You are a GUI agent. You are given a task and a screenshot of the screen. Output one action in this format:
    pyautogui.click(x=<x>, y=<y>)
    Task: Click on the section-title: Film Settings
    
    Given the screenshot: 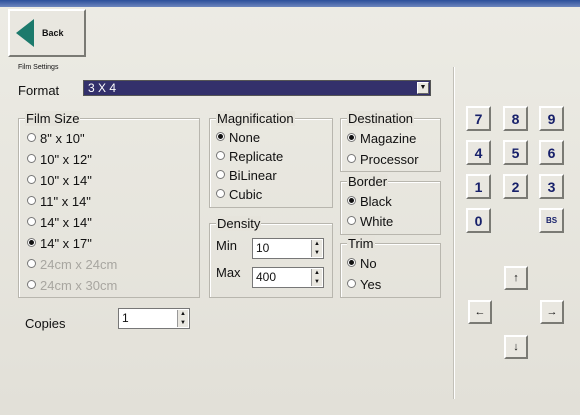 What is the action you would take?
    pyautogui.click(x=38, y=67)
    